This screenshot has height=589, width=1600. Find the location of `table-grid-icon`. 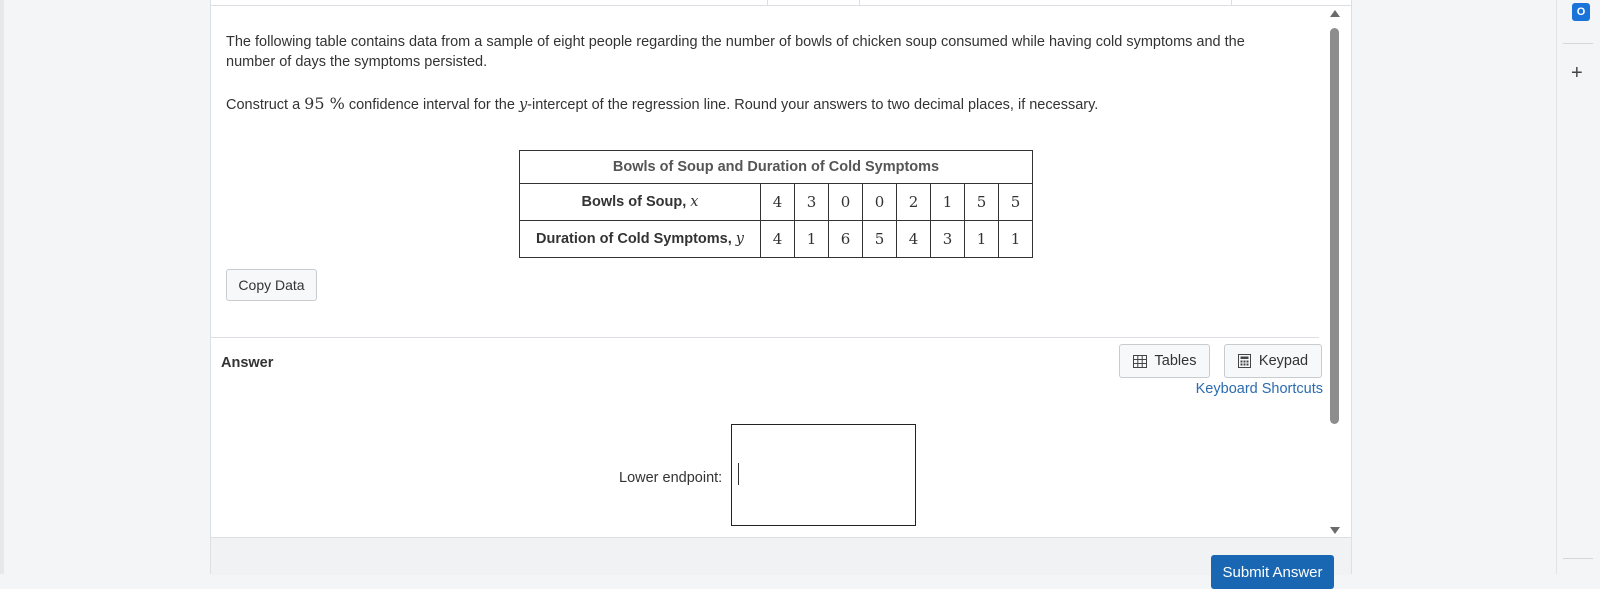

table-grid-icon is located at coordinates (1139, 361).